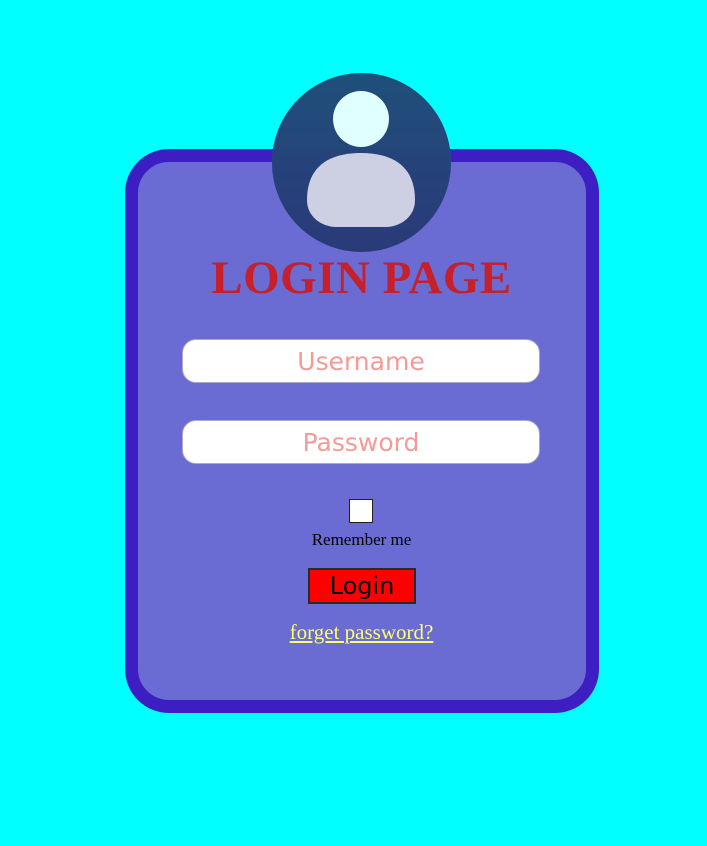  Describe the element at coordinates (361, 442) in the screenshot. I see `password-input` at that location.